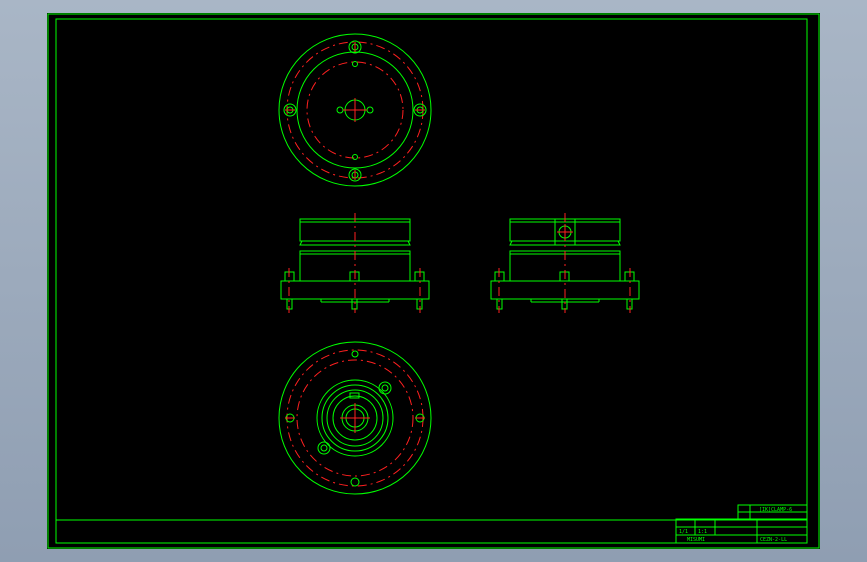 The height and width of the screenshot is (562, 867). What do you see at coordinates (696, 540) in the screenshot?
I see `title-company: MISUMI` at bounding box center [696, 540].